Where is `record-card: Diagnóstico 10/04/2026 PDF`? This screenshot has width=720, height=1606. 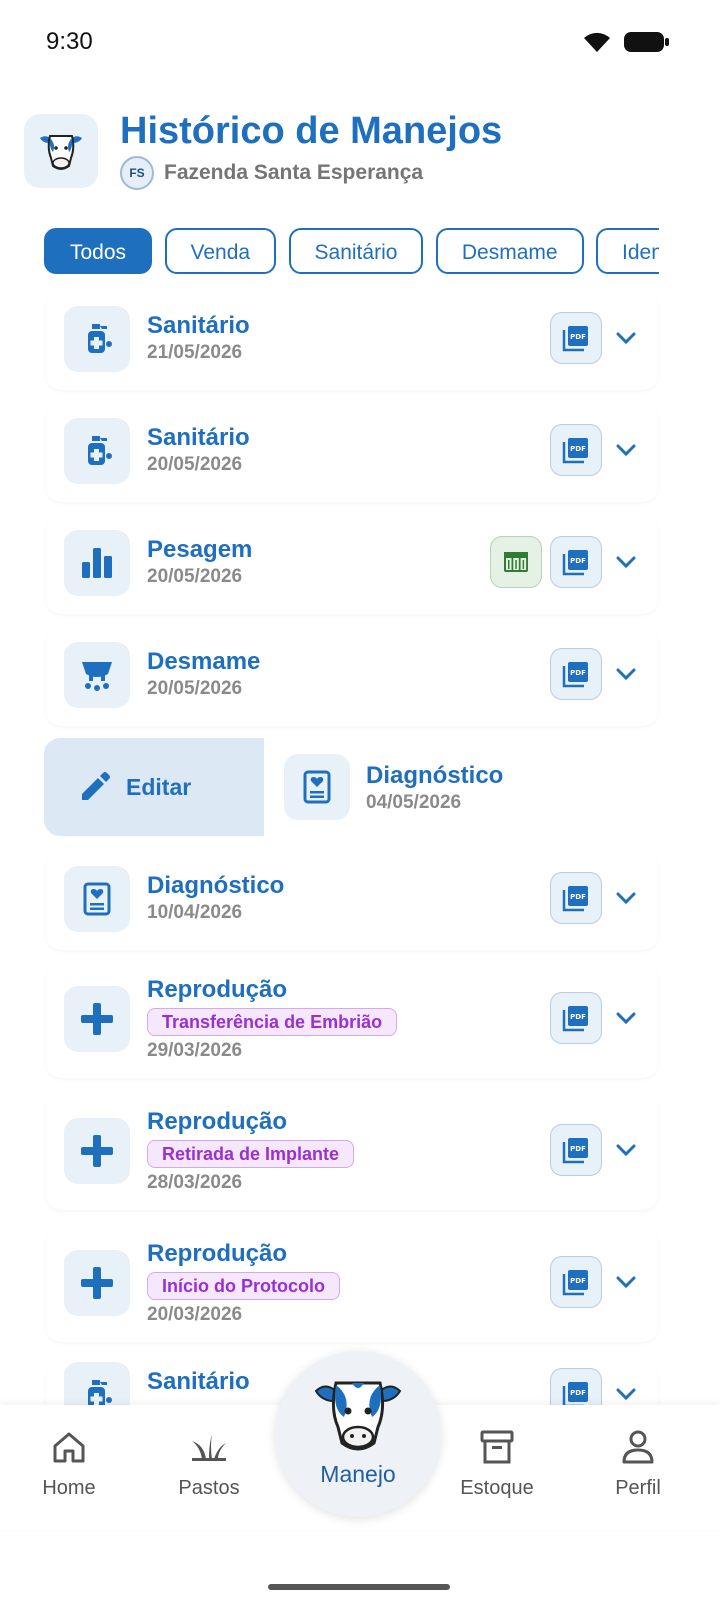 record-card: Diagnóstico 10/04/2026 PDF is located at coordinates (352, 900).